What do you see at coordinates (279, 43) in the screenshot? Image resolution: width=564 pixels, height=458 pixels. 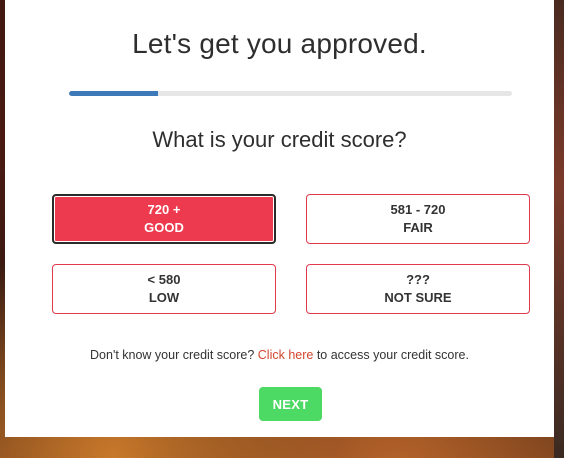 I see `modal-title: Let's get you approved.` at bounding box center [279, 43].